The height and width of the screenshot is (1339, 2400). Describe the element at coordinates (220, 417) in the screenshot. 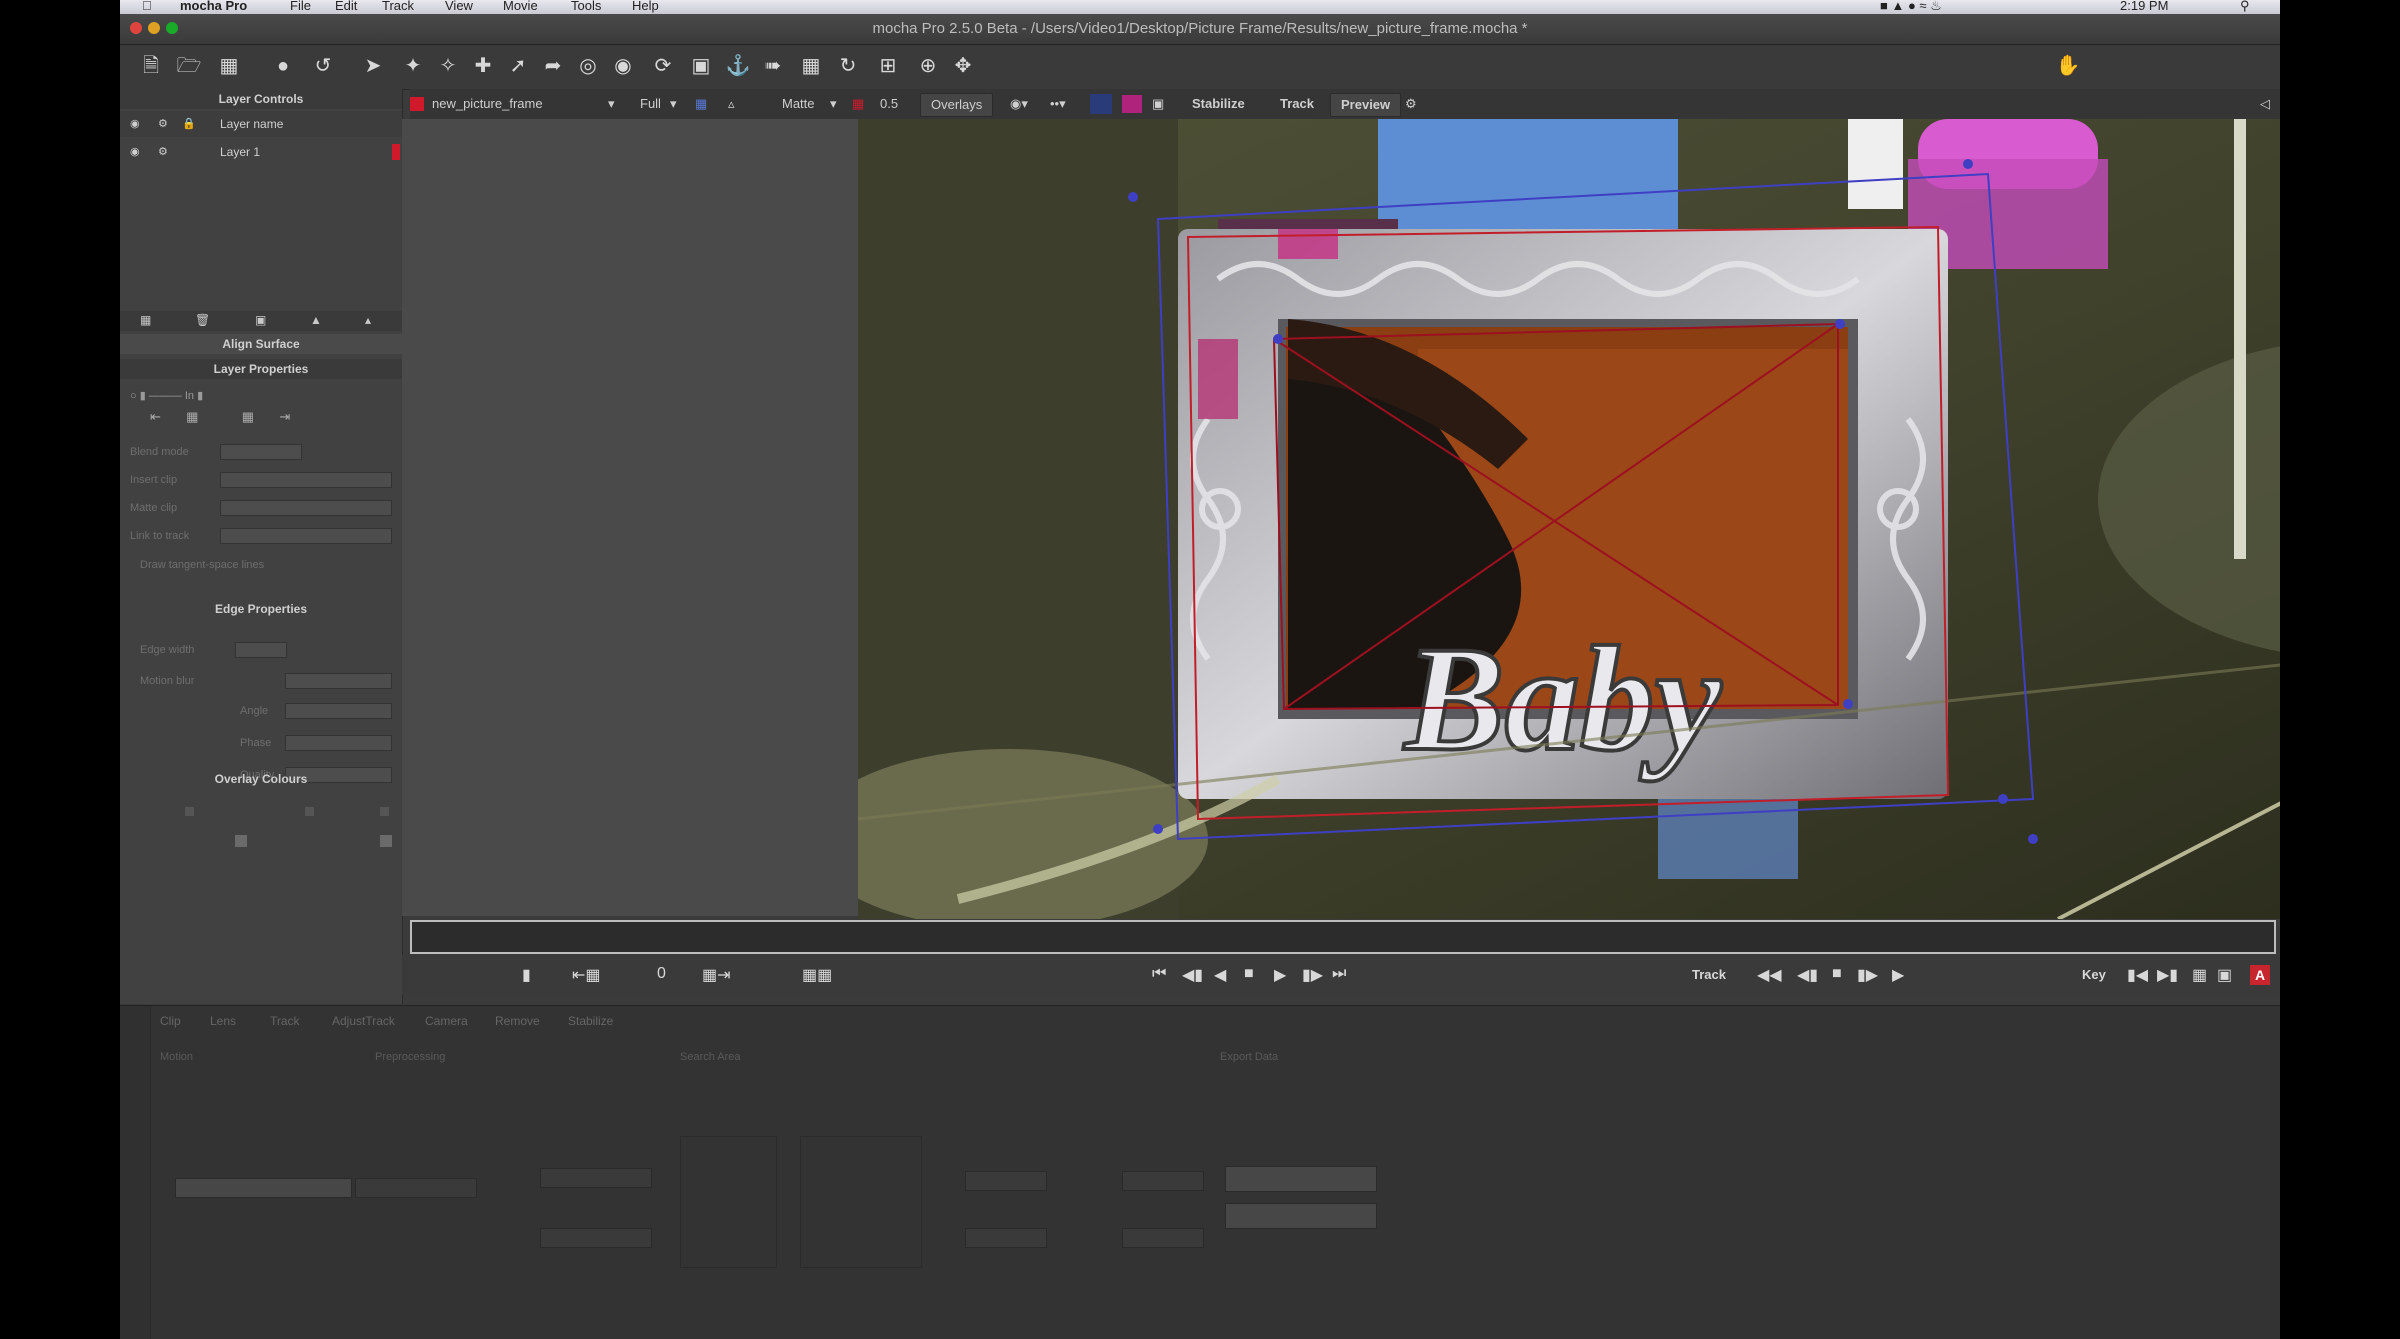

I see `in-out-icons: ⇤ ▦ ▦ ⇥` at that location.